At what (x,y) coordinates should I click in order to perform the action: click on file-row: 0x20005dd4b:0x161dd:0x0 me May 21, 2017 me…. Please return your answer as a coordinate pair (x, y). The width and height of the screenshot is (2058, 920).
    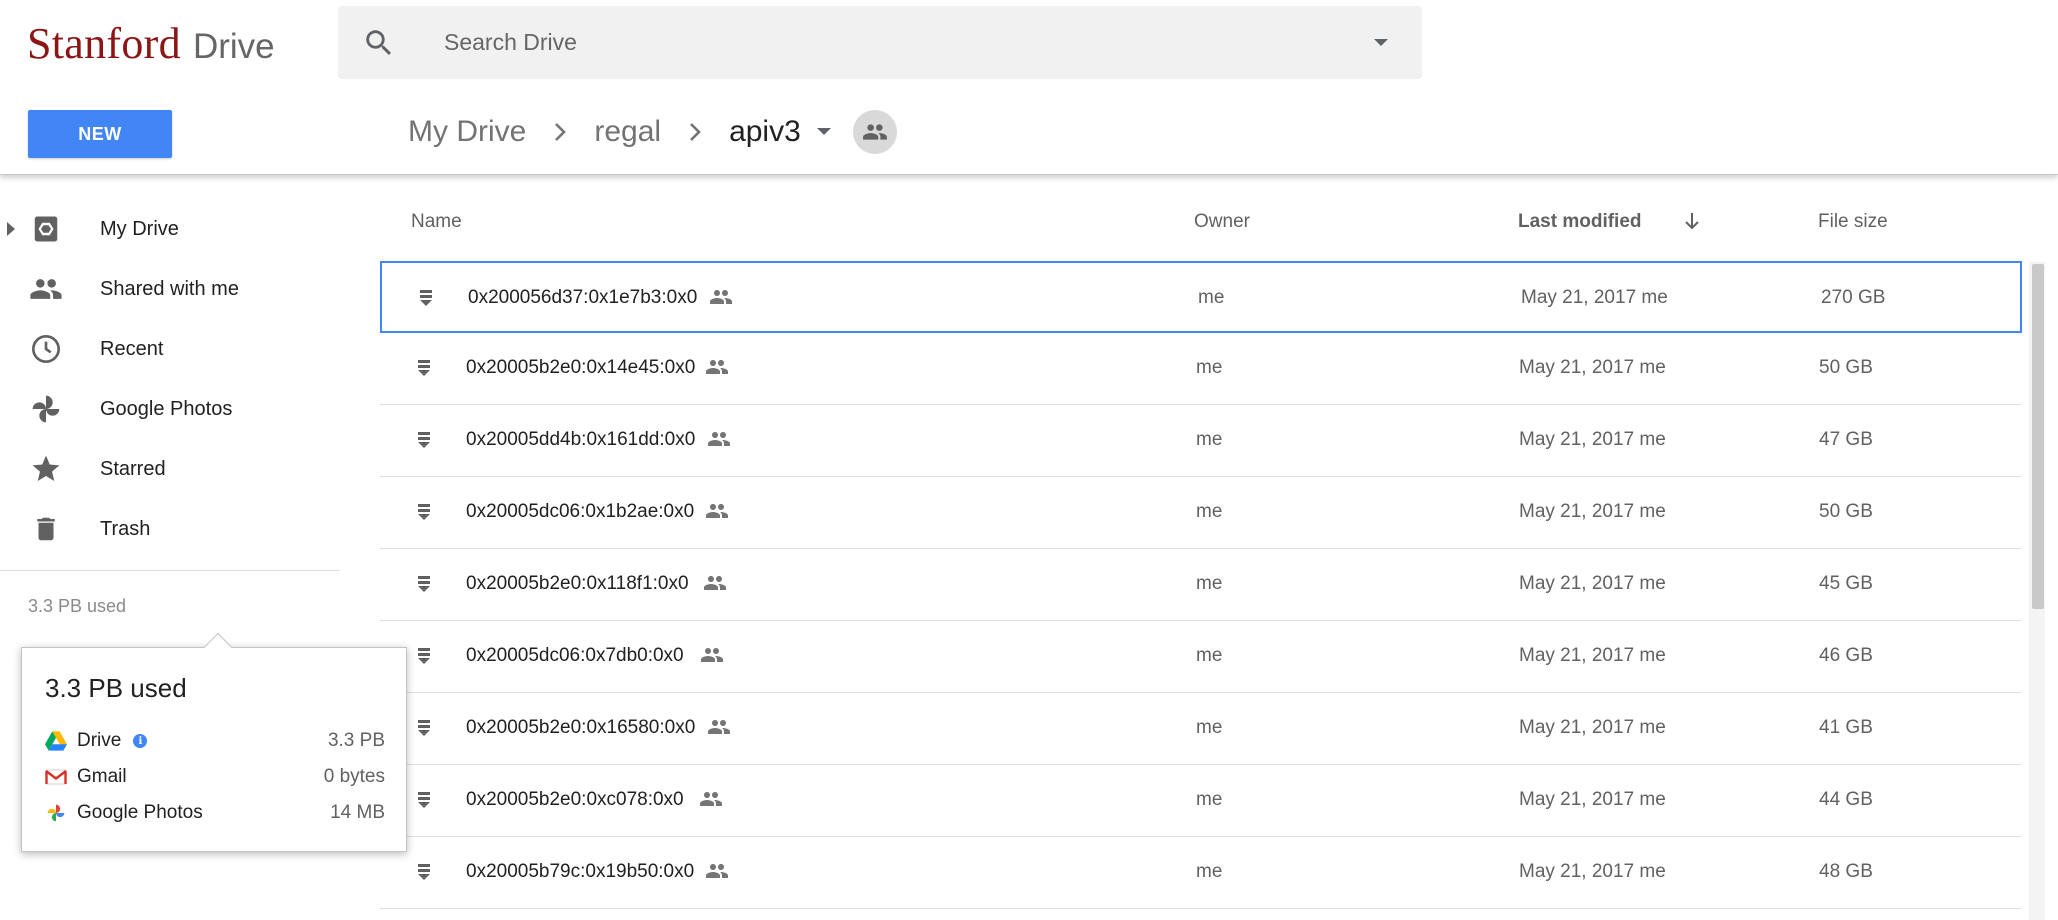
    Looking at the image, I should click on (1201, 441).